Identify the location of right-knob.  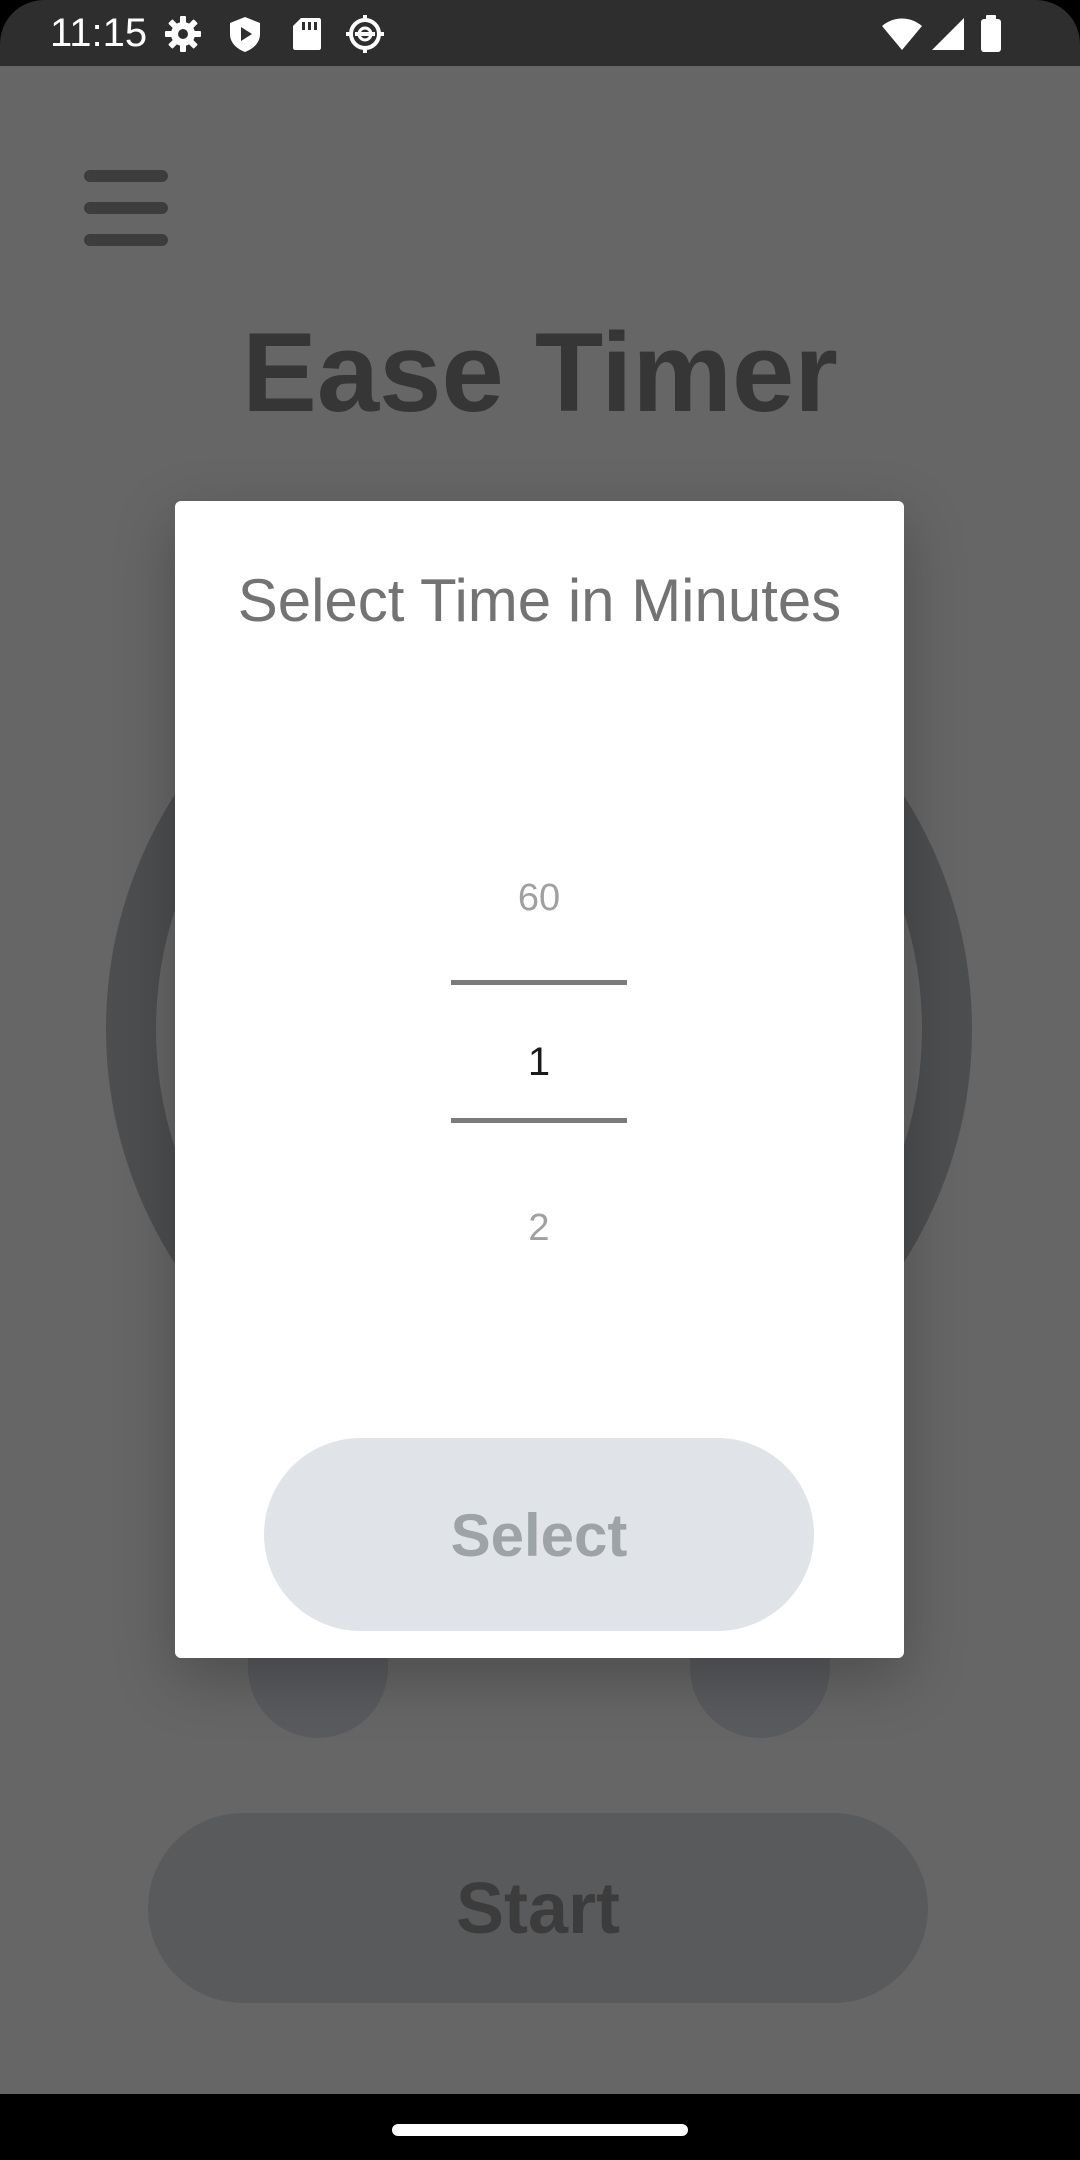
(760, 1698).